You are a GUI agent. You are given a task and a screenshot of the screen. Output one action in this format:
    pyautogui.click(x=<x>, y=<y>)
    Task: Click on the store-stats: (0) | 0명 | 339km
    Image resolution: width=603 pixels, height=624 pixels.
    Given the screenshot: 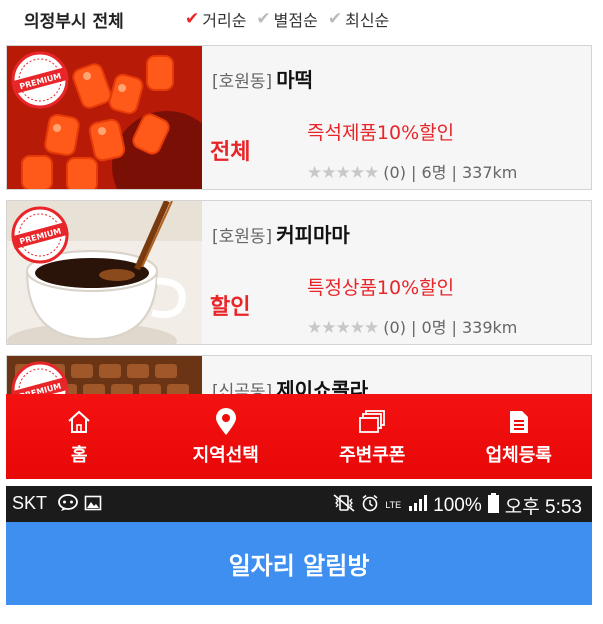 What is the action you would take?
    pyautogui.click(x=450, y=327)
    